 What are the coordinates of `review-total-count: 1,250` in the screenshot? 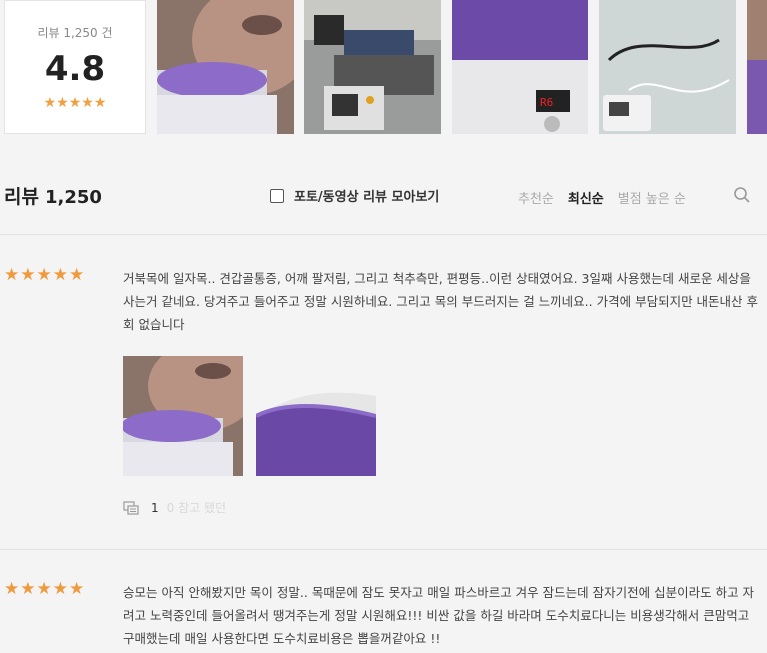 It's located at (73, 197).